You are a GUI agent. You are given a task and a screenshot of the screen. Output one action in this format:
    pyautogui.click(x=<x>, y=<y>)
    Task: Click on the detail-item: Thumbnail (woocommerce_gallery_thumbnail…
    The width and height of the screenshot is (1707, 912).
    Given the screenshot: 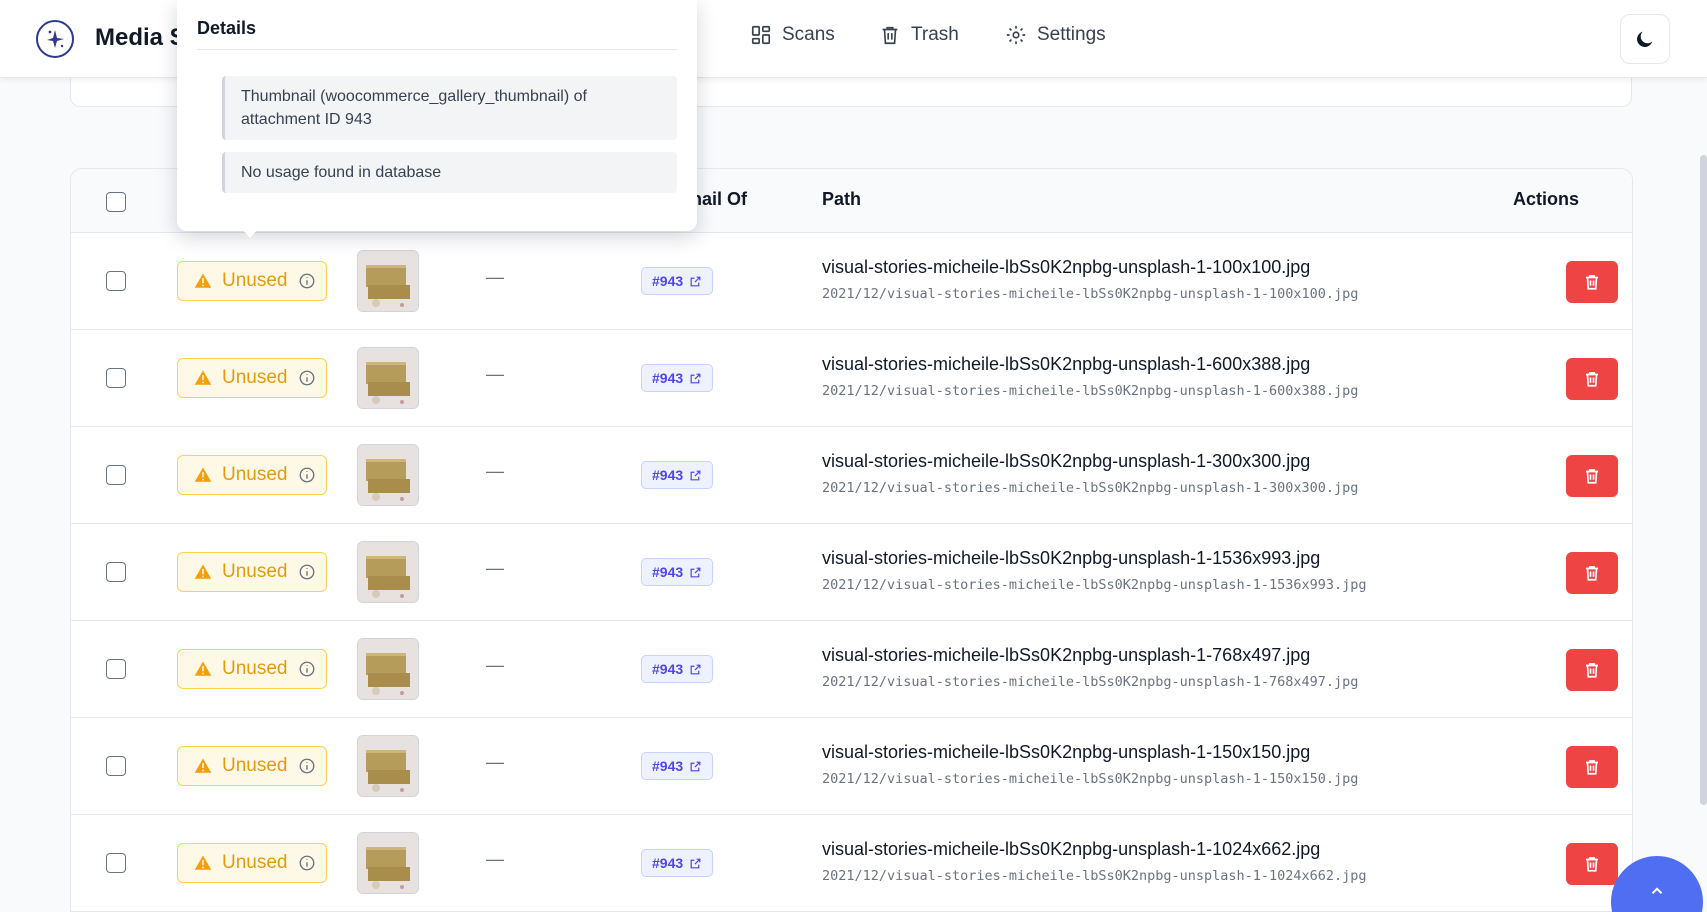 What is the action you would take?
    pyautogui.click(x=449, y=108)
    